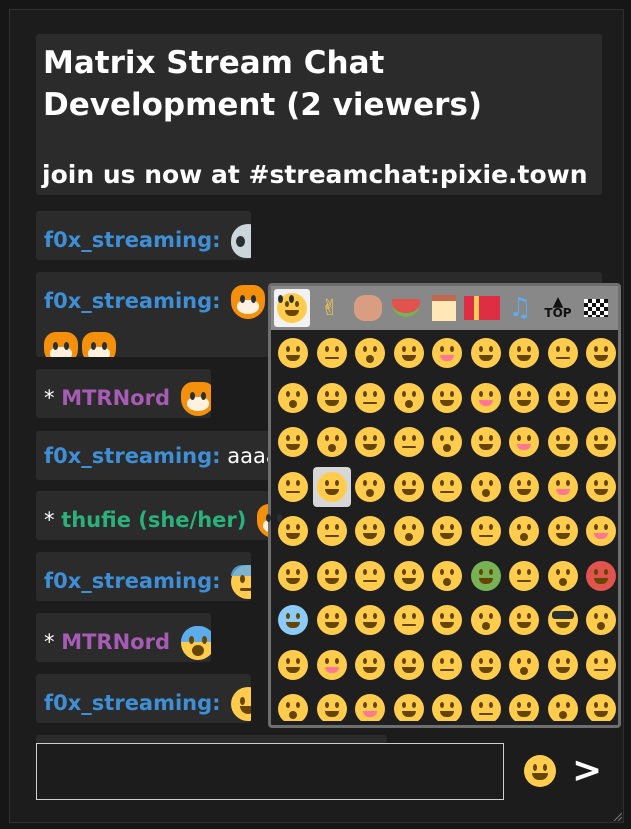 This screenshot has width=631, height=829. Describe the element at coordinates (368, 308) in the screenshot. I see `tab-animals` at that location.